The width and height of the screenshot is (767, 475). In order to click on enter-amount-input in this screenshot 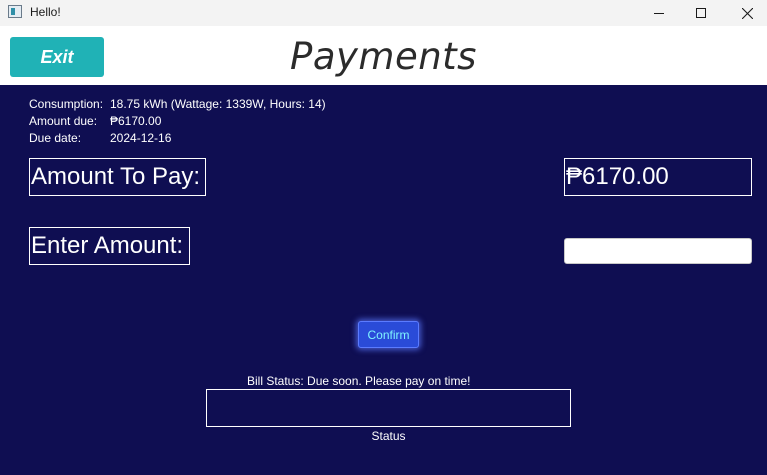, I will do `click(658, 251)`.